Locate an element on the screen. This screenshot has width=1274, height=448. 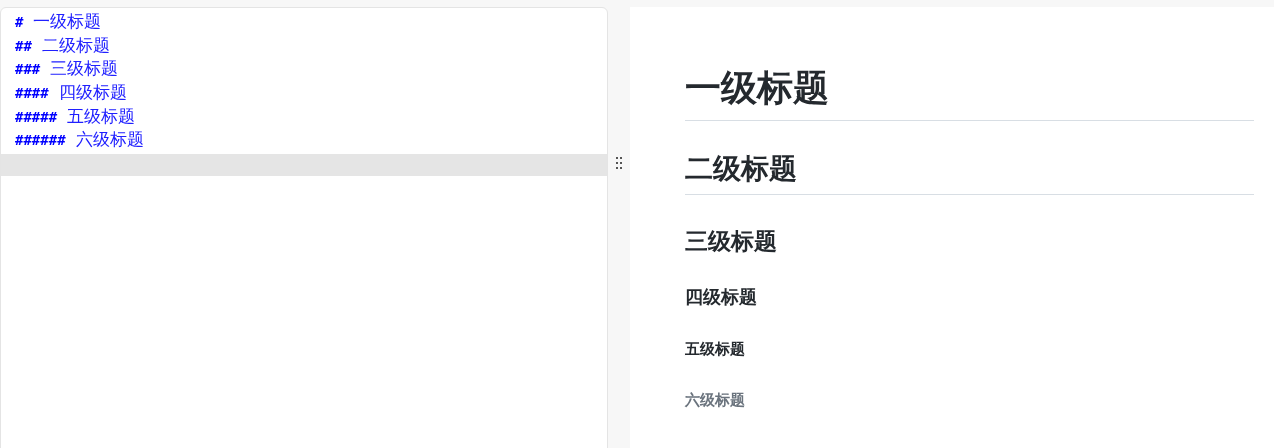
preview-heading: 五级标题 is located at coordinates (715, 349).